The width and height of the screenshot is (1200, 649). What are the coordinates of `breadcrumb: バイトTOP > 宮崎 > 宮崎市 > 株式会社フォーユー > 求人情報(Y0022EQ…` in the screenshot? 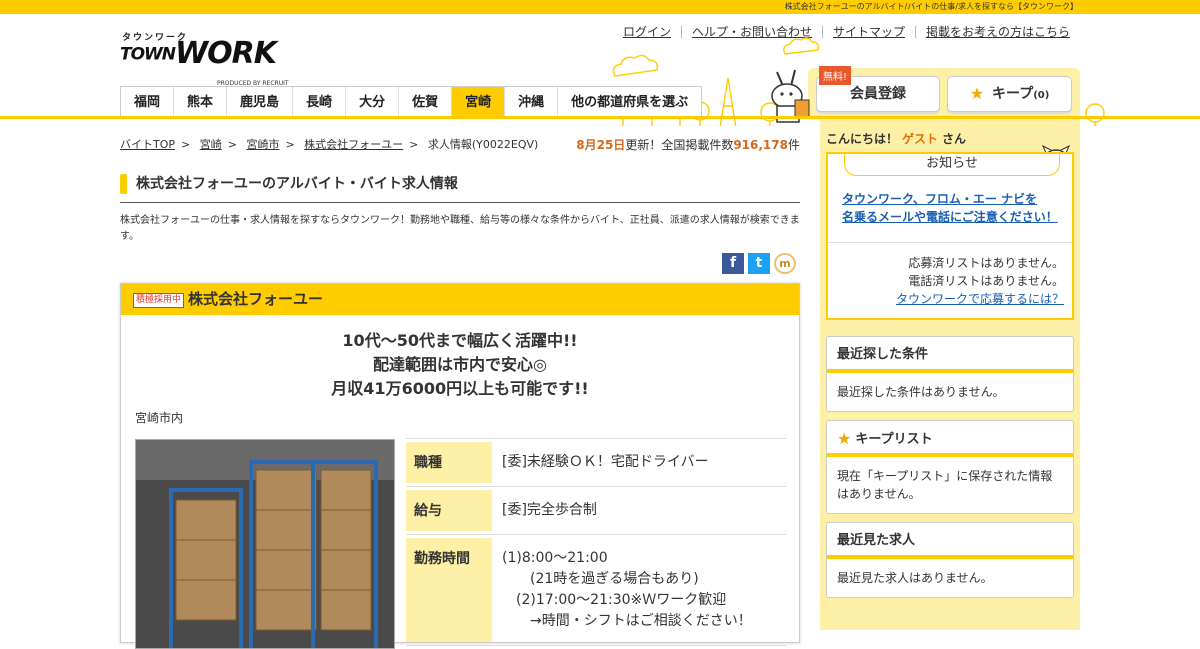 It's located at (329, 144).